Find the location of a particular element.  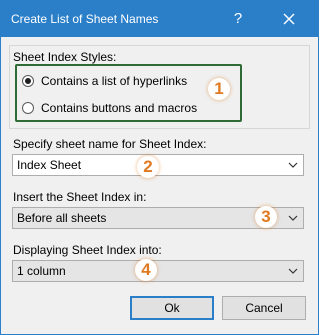

sheet-name-label: Specify sheet name for Sheet Index: is located at coordinates (110, 144).